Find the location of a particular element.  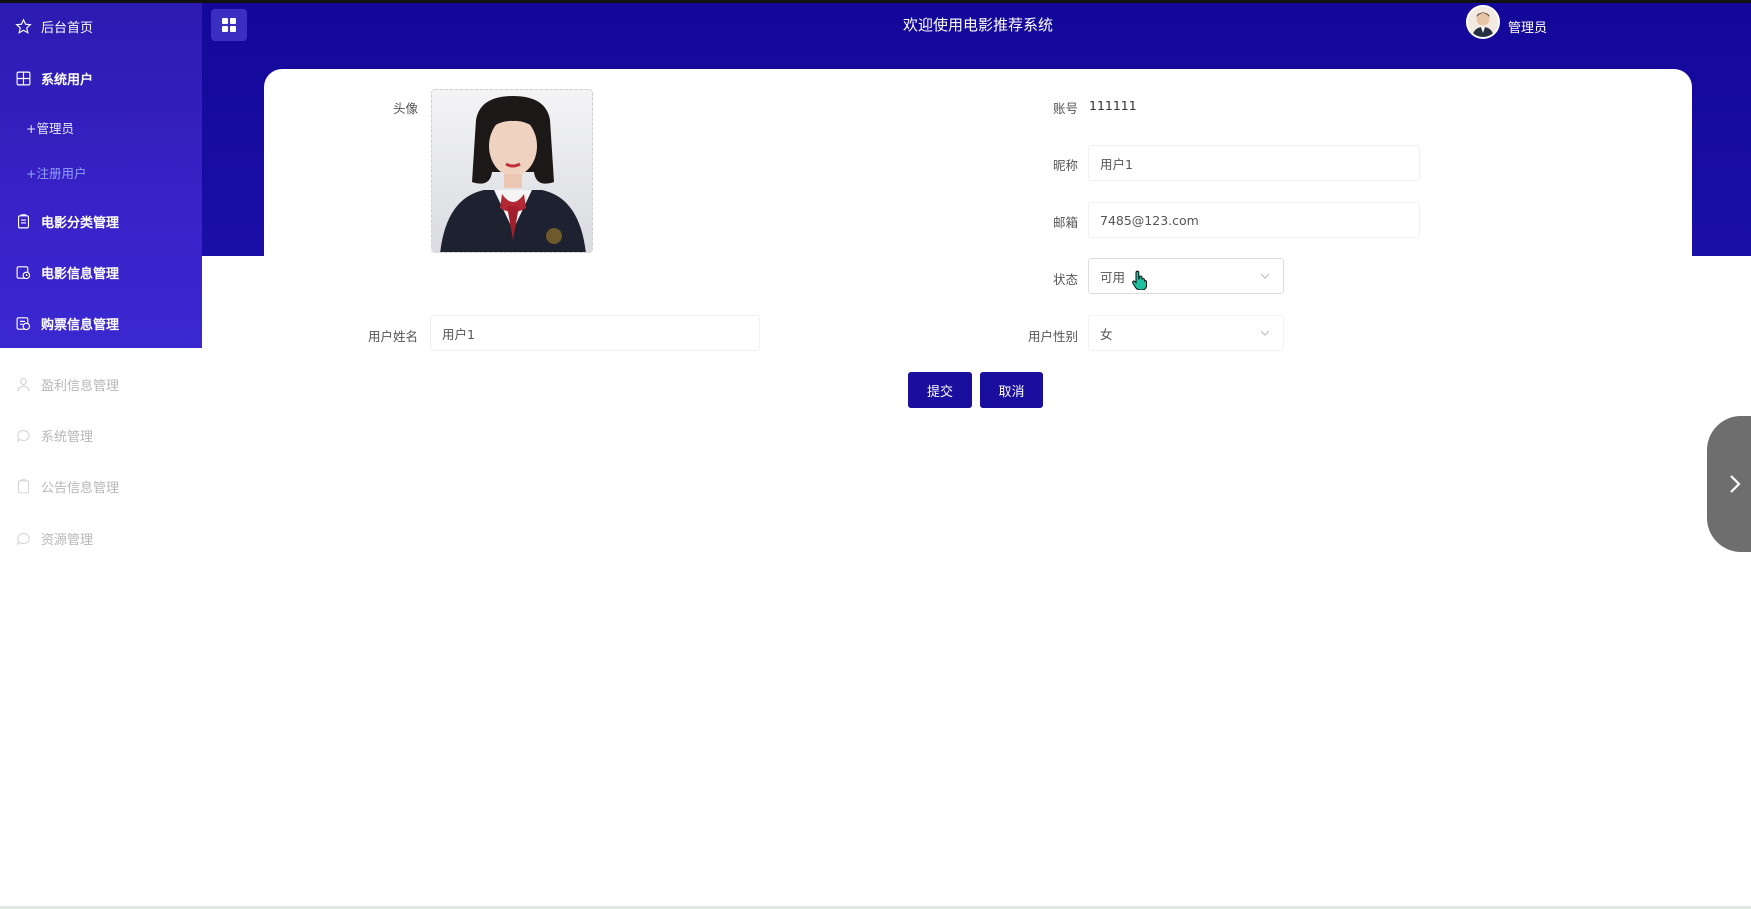

portrait-image is located at coordinates (512, 171).